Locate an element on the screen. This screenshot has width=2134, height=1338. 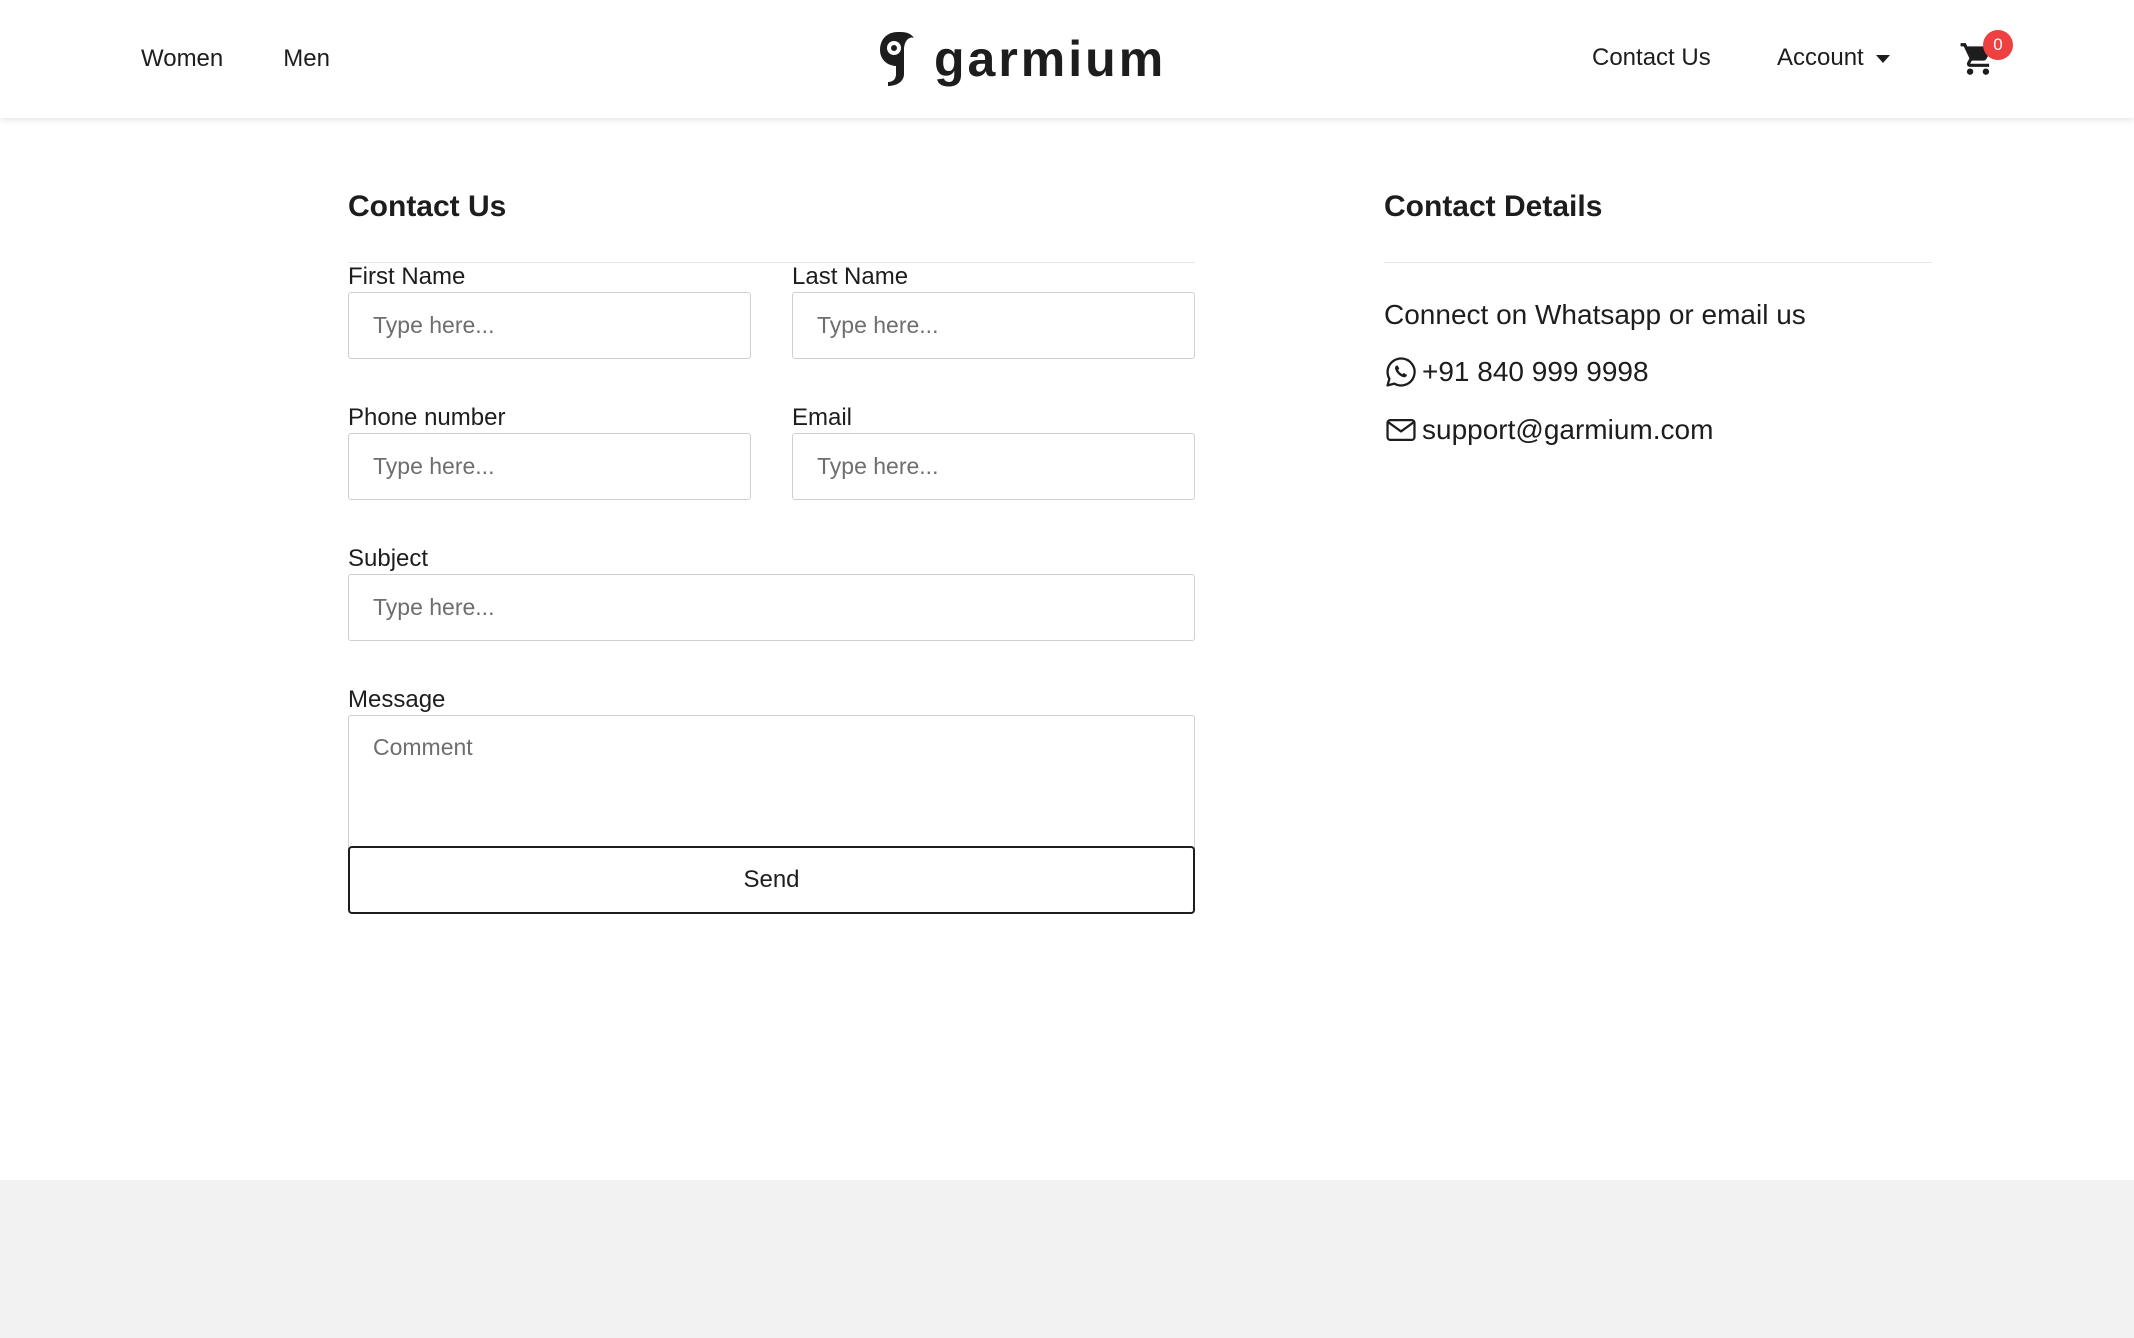
cart-count-badge: 0 is located at coordinates (1998, 45).